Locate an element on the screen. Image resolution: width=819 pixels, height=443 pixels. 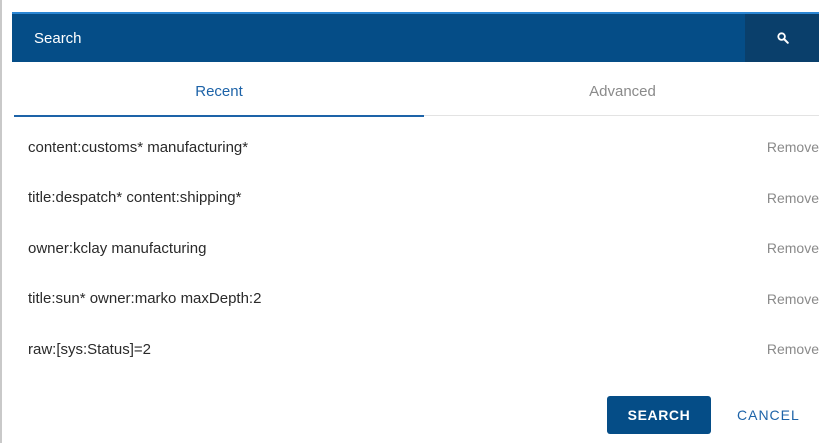
list-item: content:customs* manufacturing* Remove is located at coordinates (416, 147).